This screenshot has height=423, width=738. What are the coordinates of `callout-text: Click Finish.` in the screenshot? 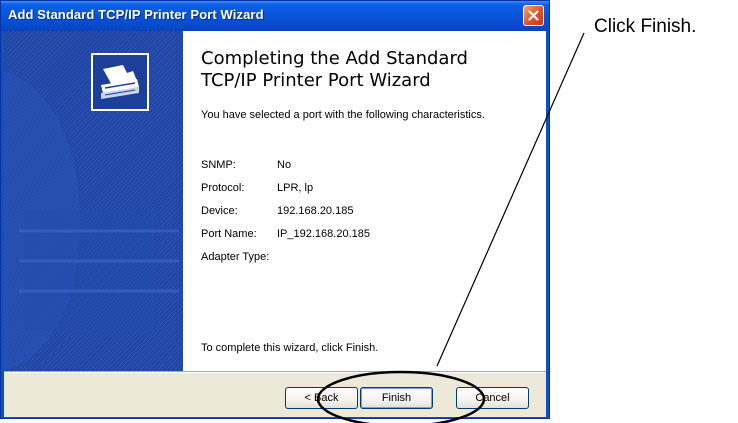 It's located at (645, 26).